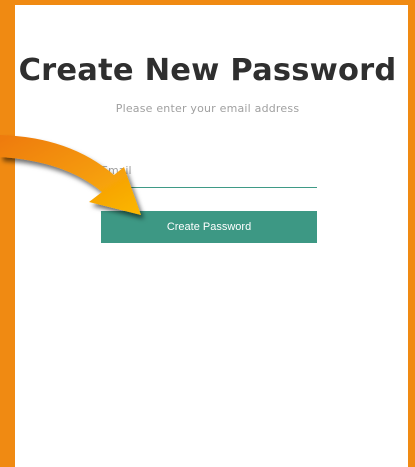  What do you see at coordinates (209, 227) in the screenshot?
I see `create-password-button: Create Password` at bounding box center [209, 227].